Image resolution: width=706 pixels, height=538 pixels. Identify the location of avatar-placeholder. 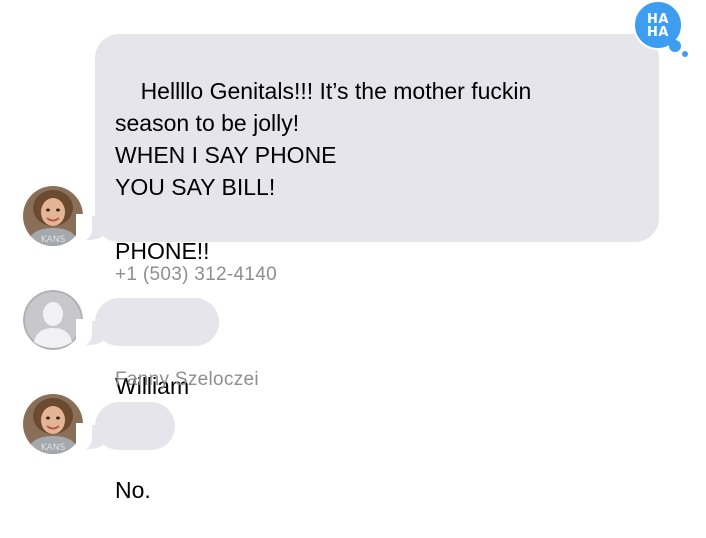
(53, 320).